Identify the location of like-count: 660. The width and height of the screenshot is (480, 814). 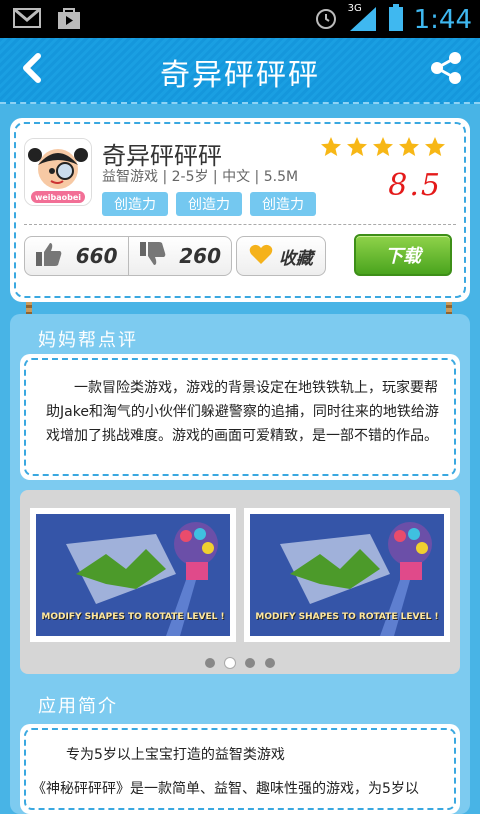
(96, 256).